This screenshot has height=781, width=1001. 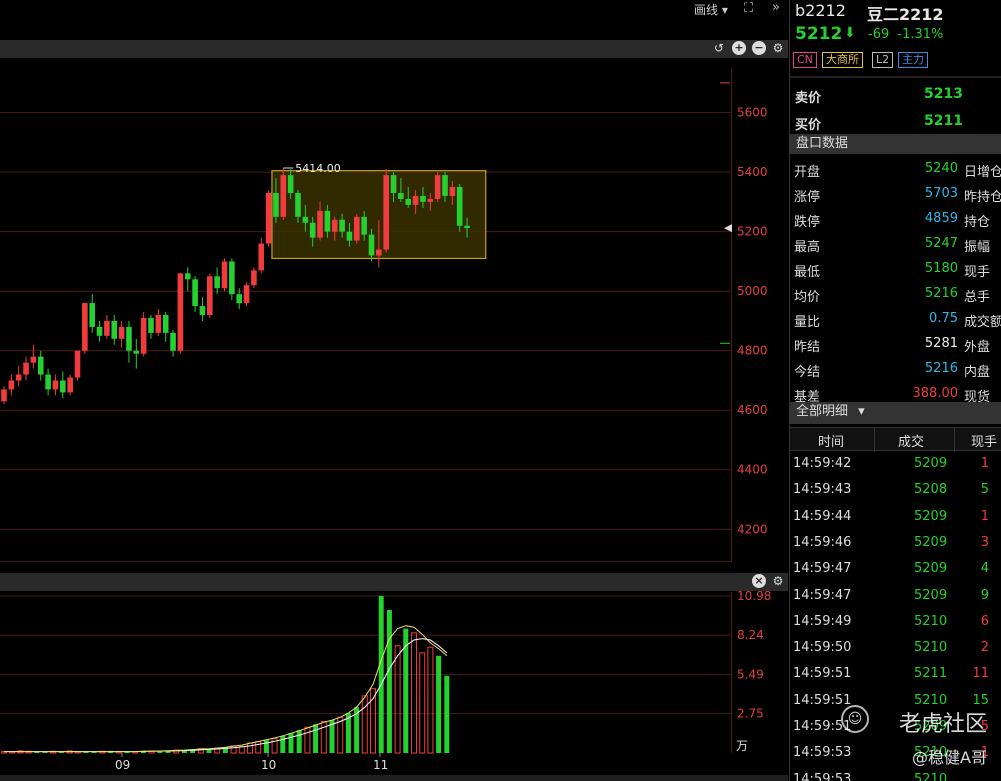 I want to click on y-tick-label: 5.49, so click(x=750, y=675).